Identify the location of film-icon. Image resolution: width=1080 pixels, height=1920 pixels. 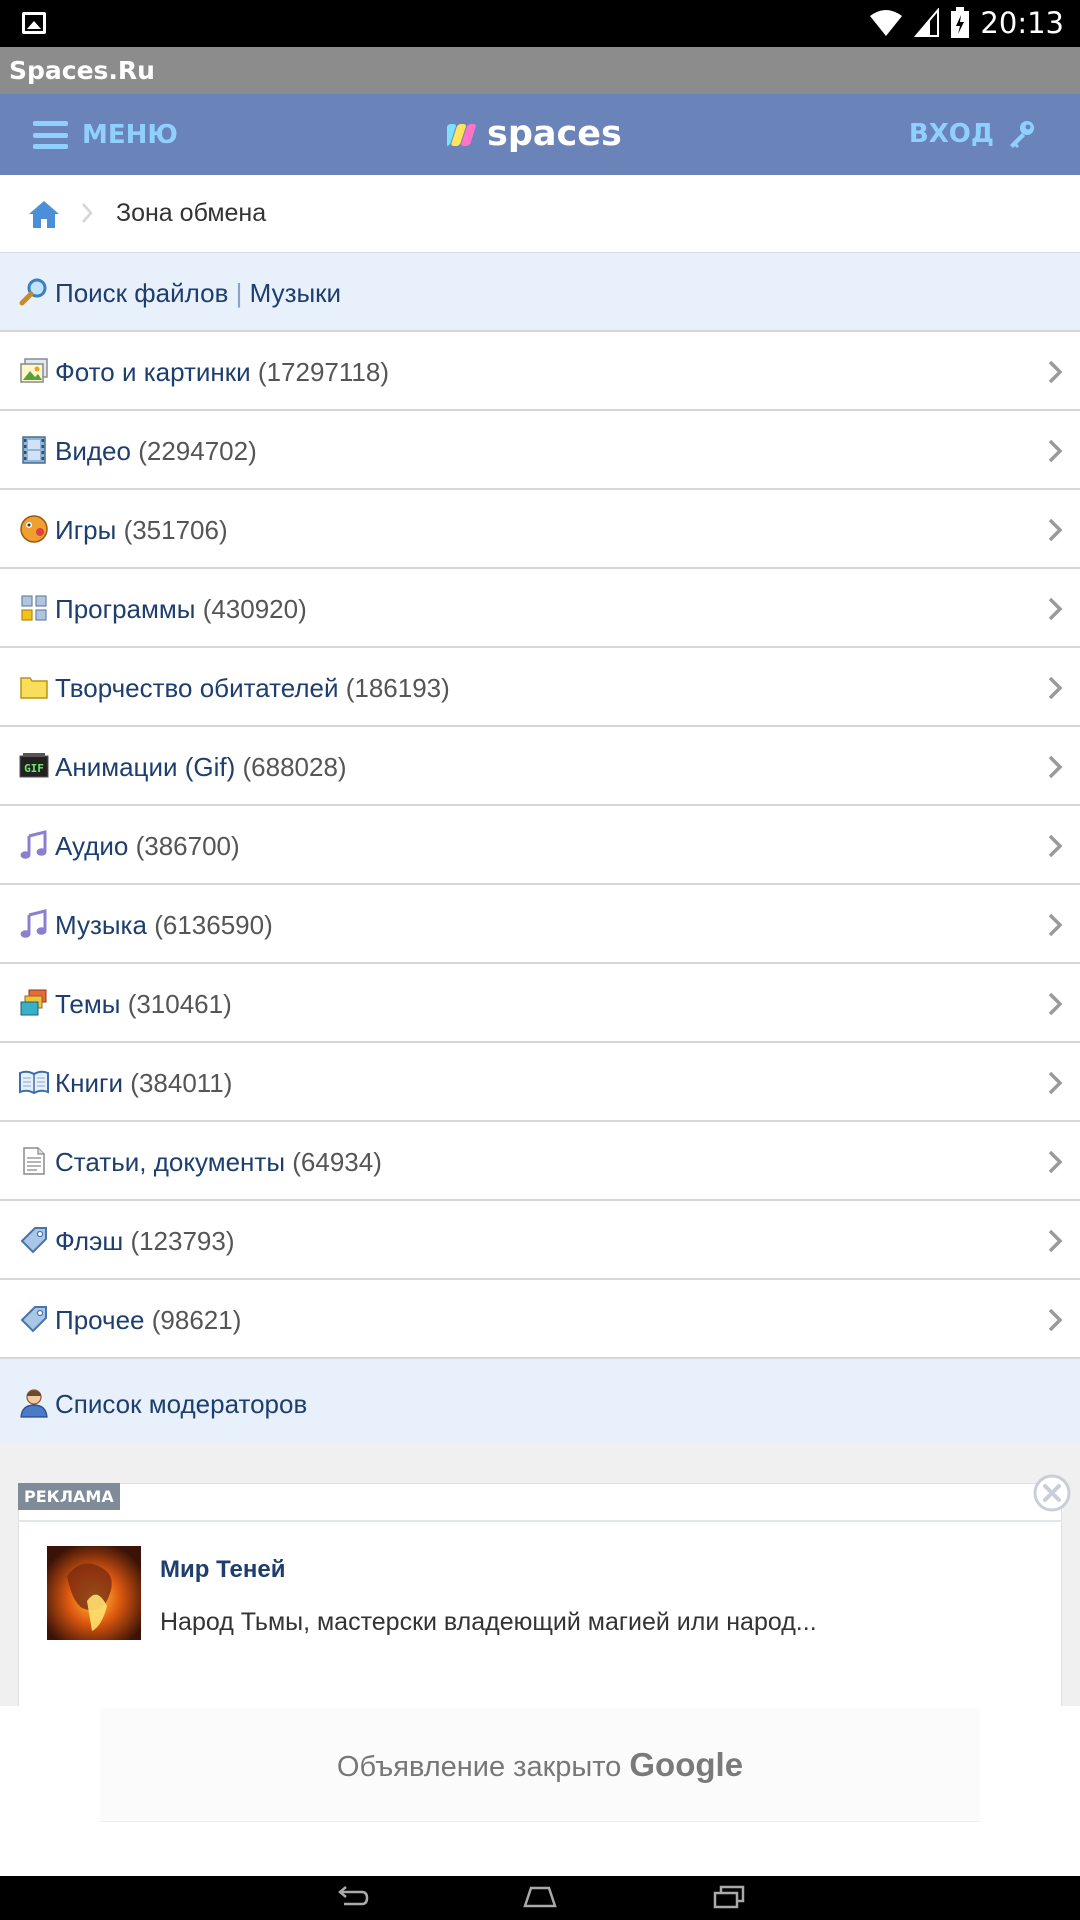
(34, 450).